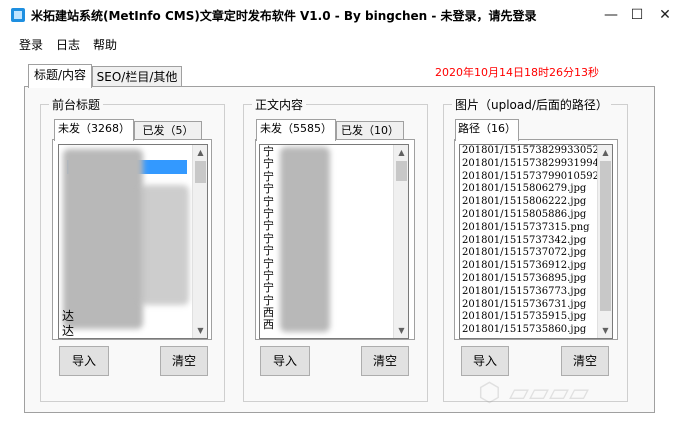  What do you see at coordinates (530, 202) in the screenshot?
I see `path-list-item: 201801/1515806222.jpg` at bounding box center [530, 202].